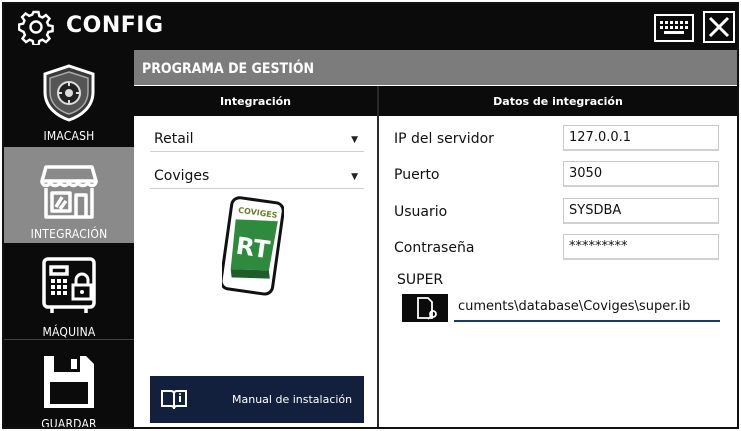  I want to click on store-icon, so click(69, 192).